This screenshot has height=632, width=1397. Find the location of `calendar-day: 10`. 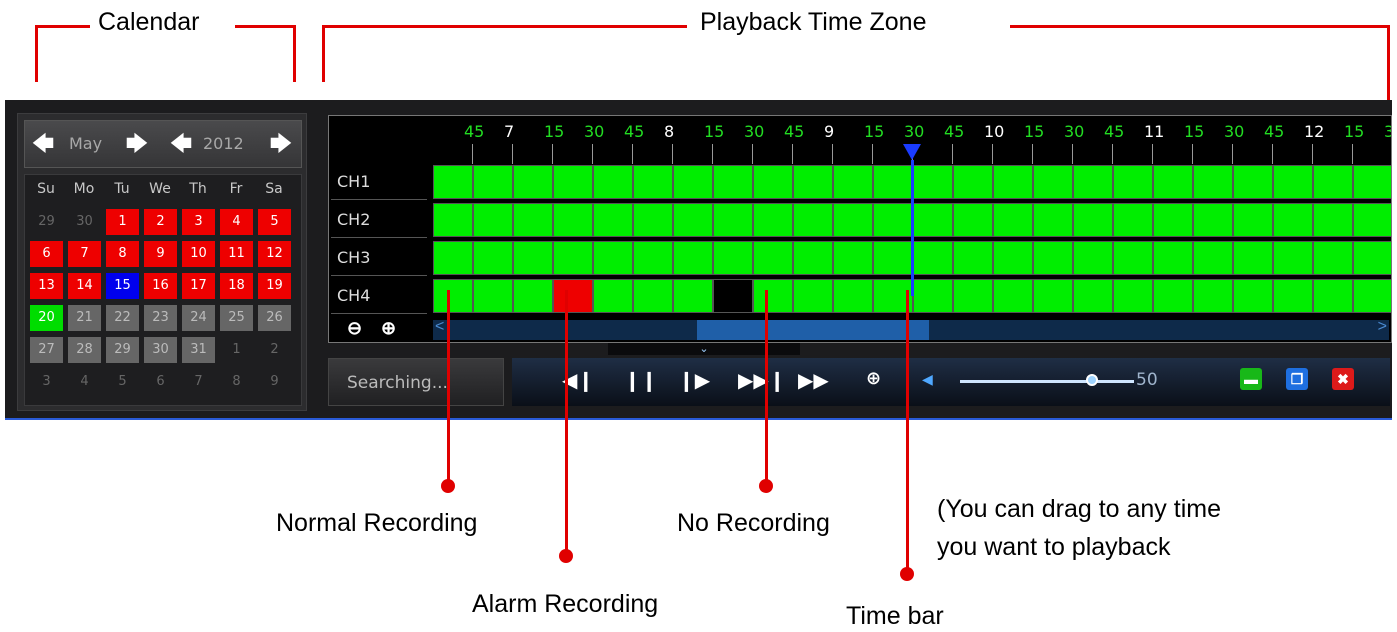

calendar-day: 10 is located at coordinates (198, 254).